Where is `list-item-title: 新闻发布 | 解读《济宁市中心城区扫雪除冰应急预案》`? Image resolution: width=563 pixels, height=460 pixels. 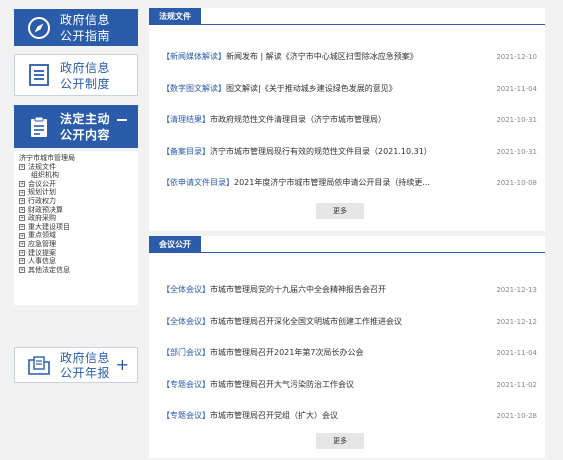 list-item-title: 新闻发布 | 解读《济宁市中心城区扫雪除冰应急预案》 is located at coordinates (322, 56).